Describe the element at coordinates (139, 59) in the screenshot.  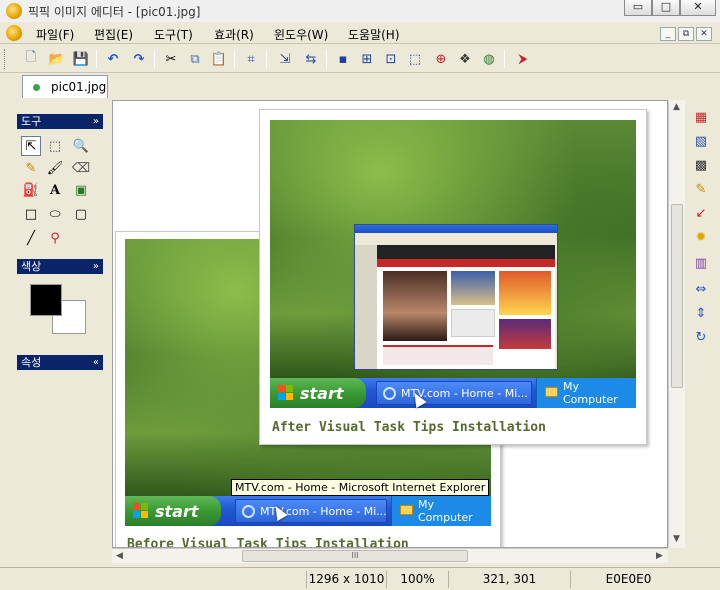
I see `redo-icon: ↷` at that location.